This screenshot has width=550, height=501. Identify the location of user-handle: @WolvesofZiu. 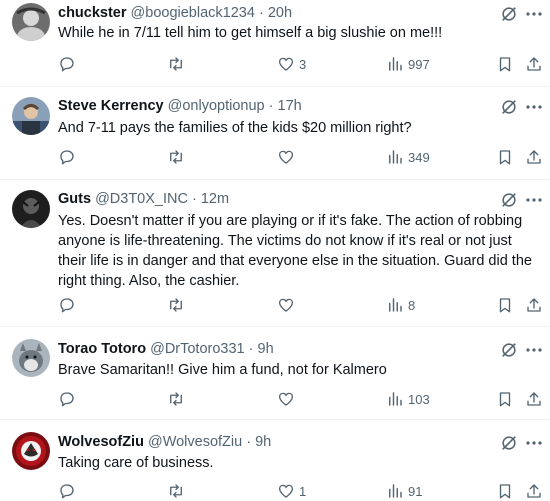
(195, 442).